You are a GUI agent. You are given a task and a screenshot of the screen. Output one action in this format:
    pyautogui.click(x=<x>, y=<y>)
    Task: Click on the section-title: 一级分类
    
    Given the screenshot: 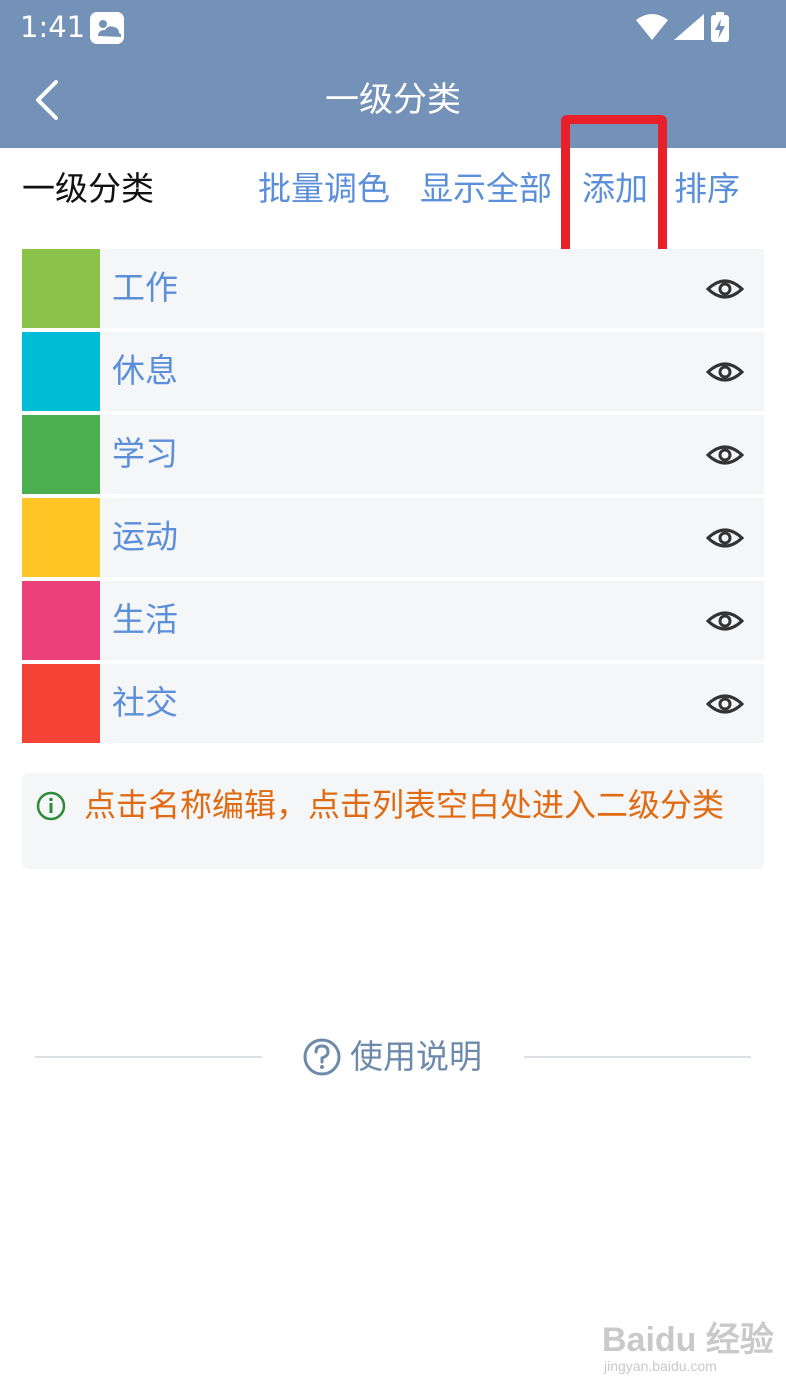 What is the action you would take?
    pyautogui.click(x=88, y=188)
    